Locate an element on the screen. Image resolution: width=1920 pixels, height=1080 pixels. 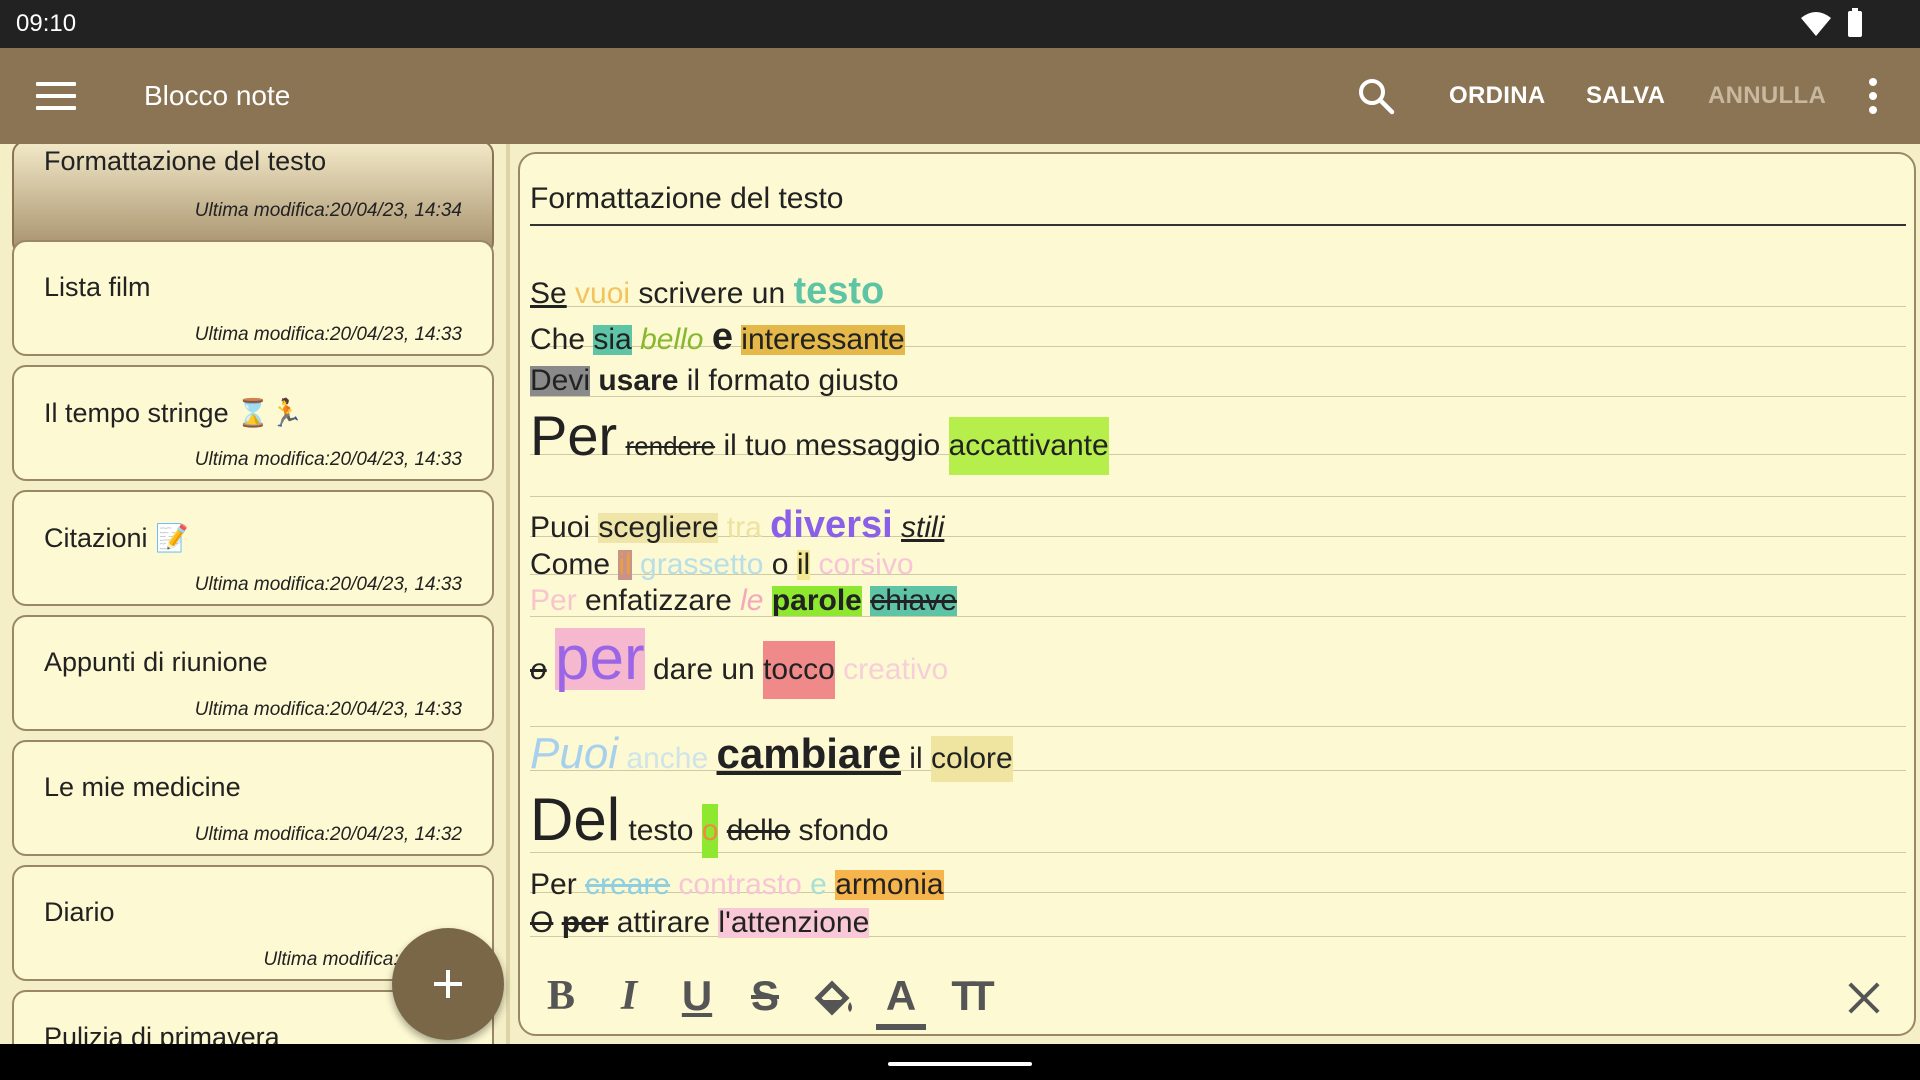
text-size-button: TT is located at coordinates (969, 996).